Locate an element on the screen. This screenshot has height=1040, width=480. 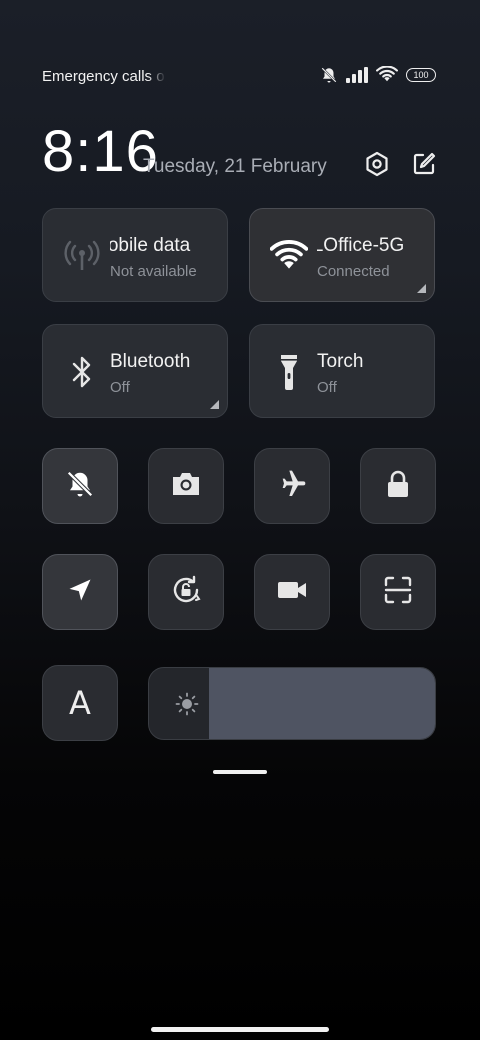
toggle-lock-screen is located at coordinates (398, 486).